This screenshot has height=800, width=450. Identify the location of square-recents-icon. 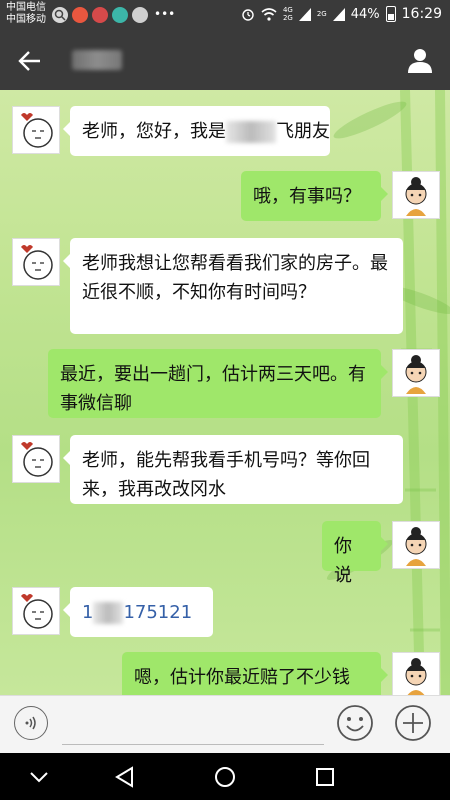
(325, 777).